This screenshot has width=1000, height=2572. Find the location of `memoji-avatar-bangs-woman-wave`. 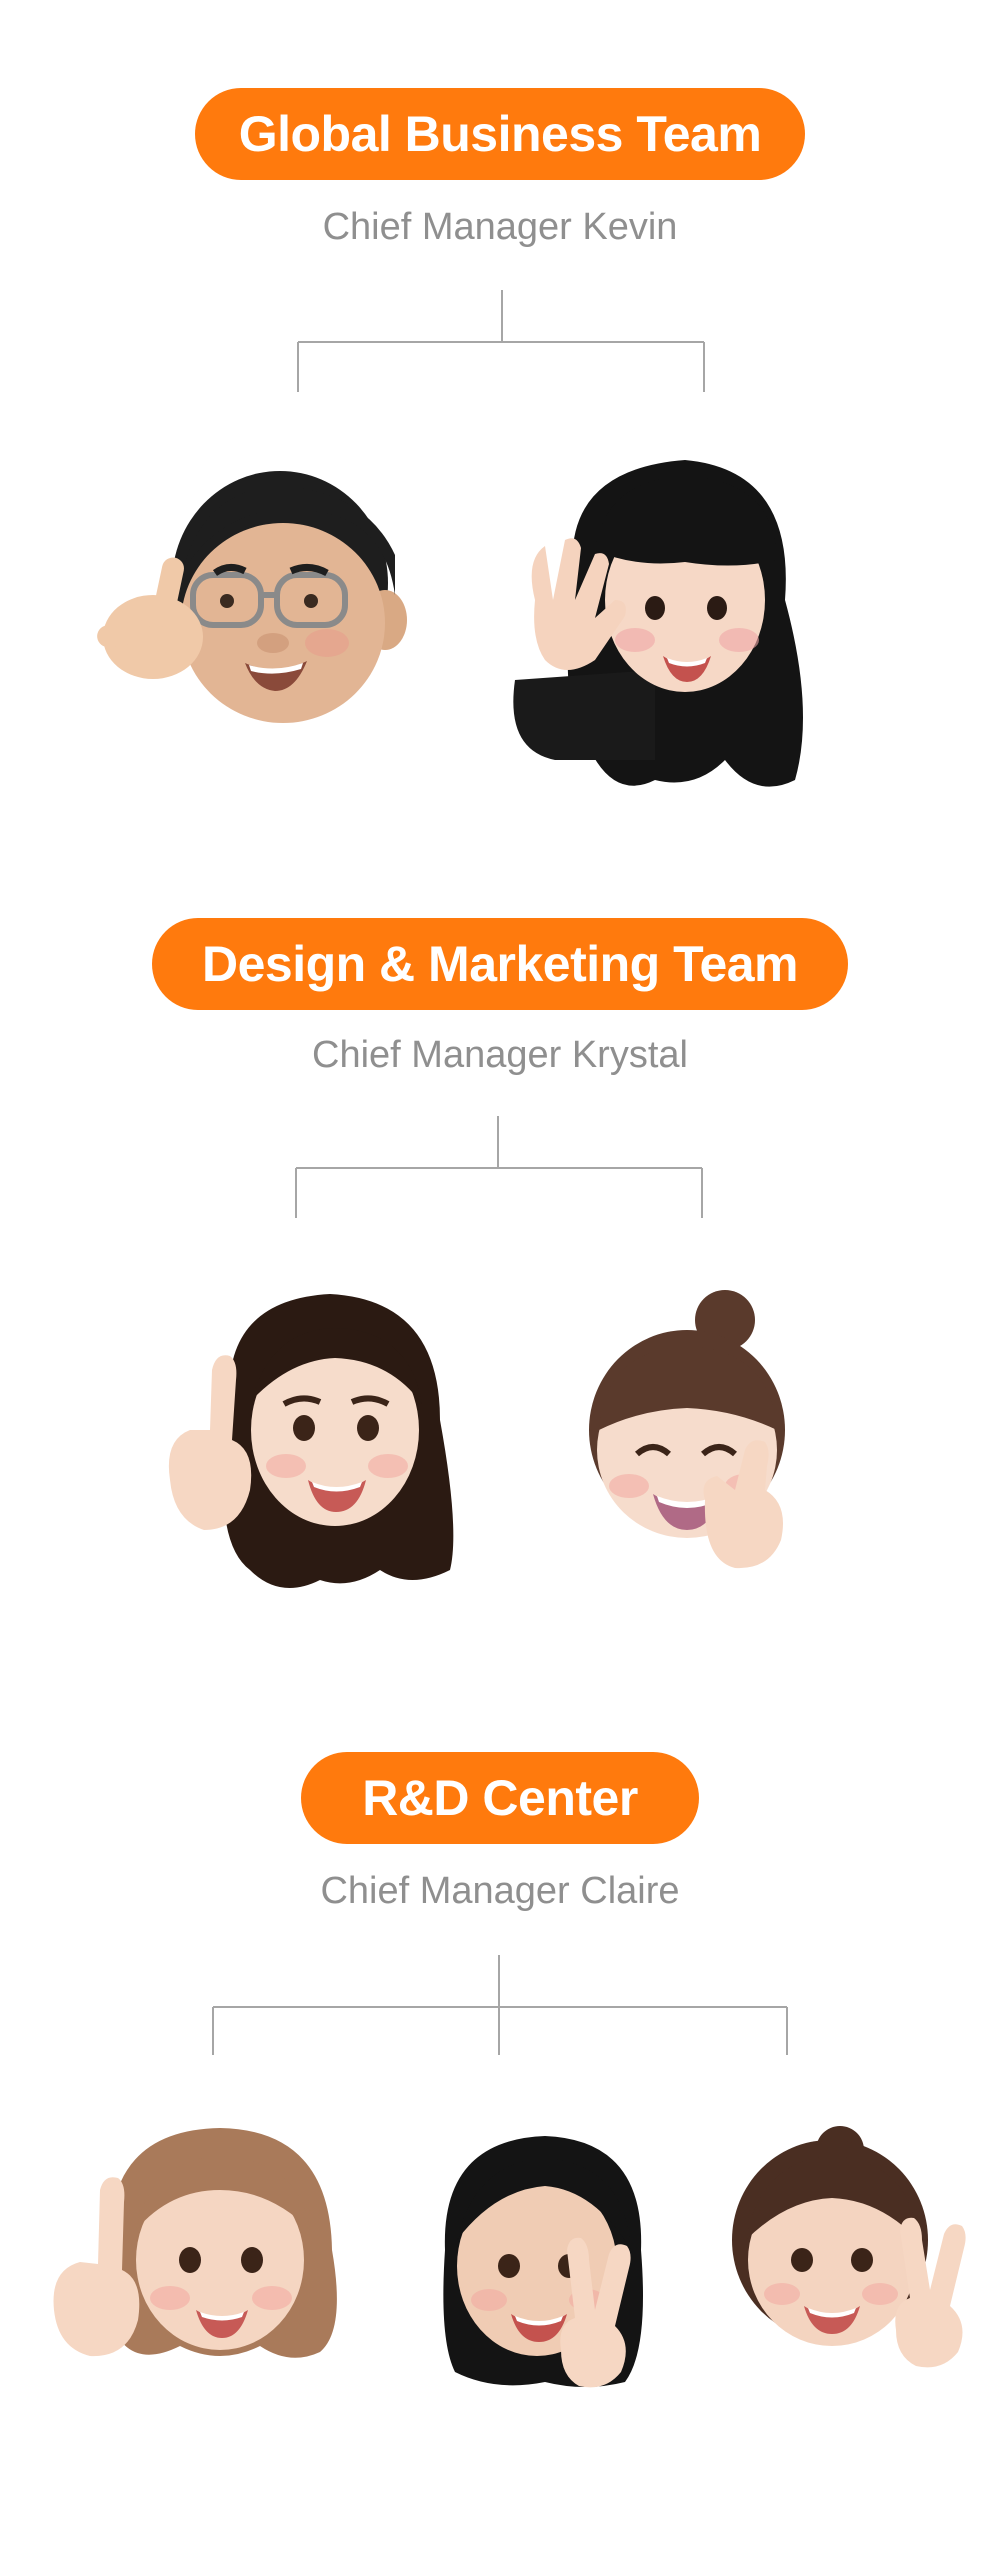

memoji-avatar-bangs-woman-wave is located at coordinates (658, 623).